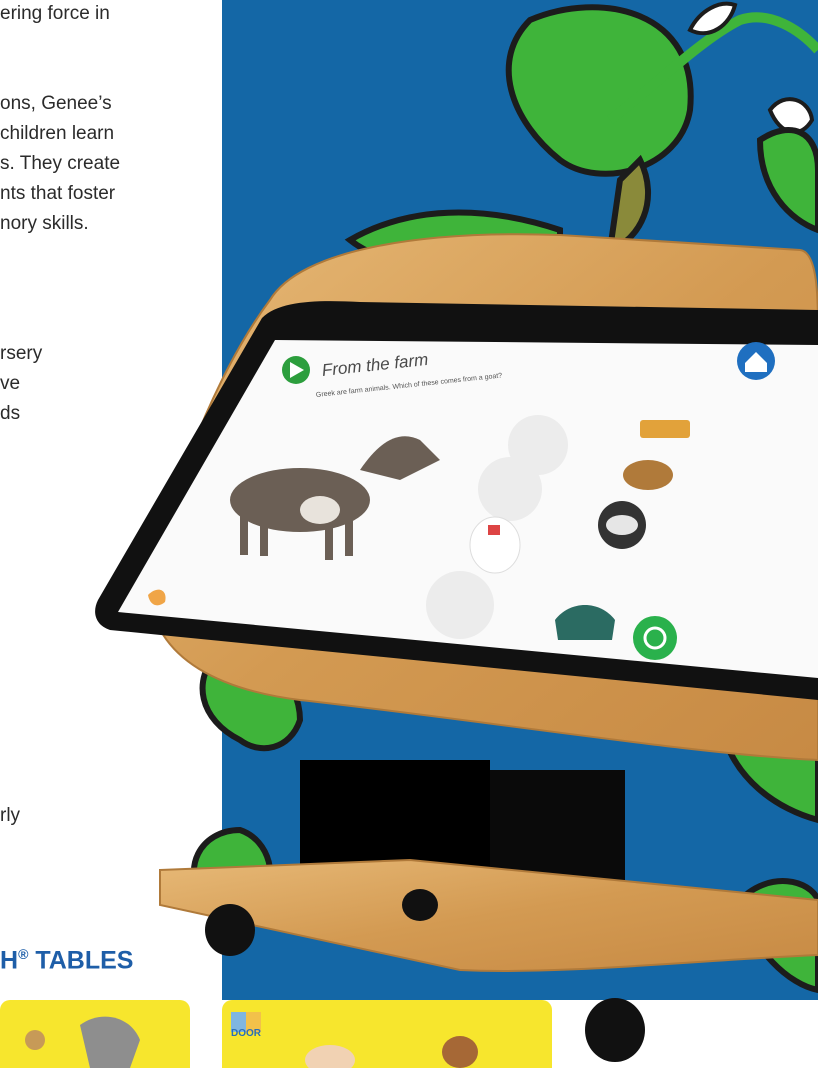  Describe the element at coordinates (665, 429) in the screenshot. I see `bread-icon` at that location.